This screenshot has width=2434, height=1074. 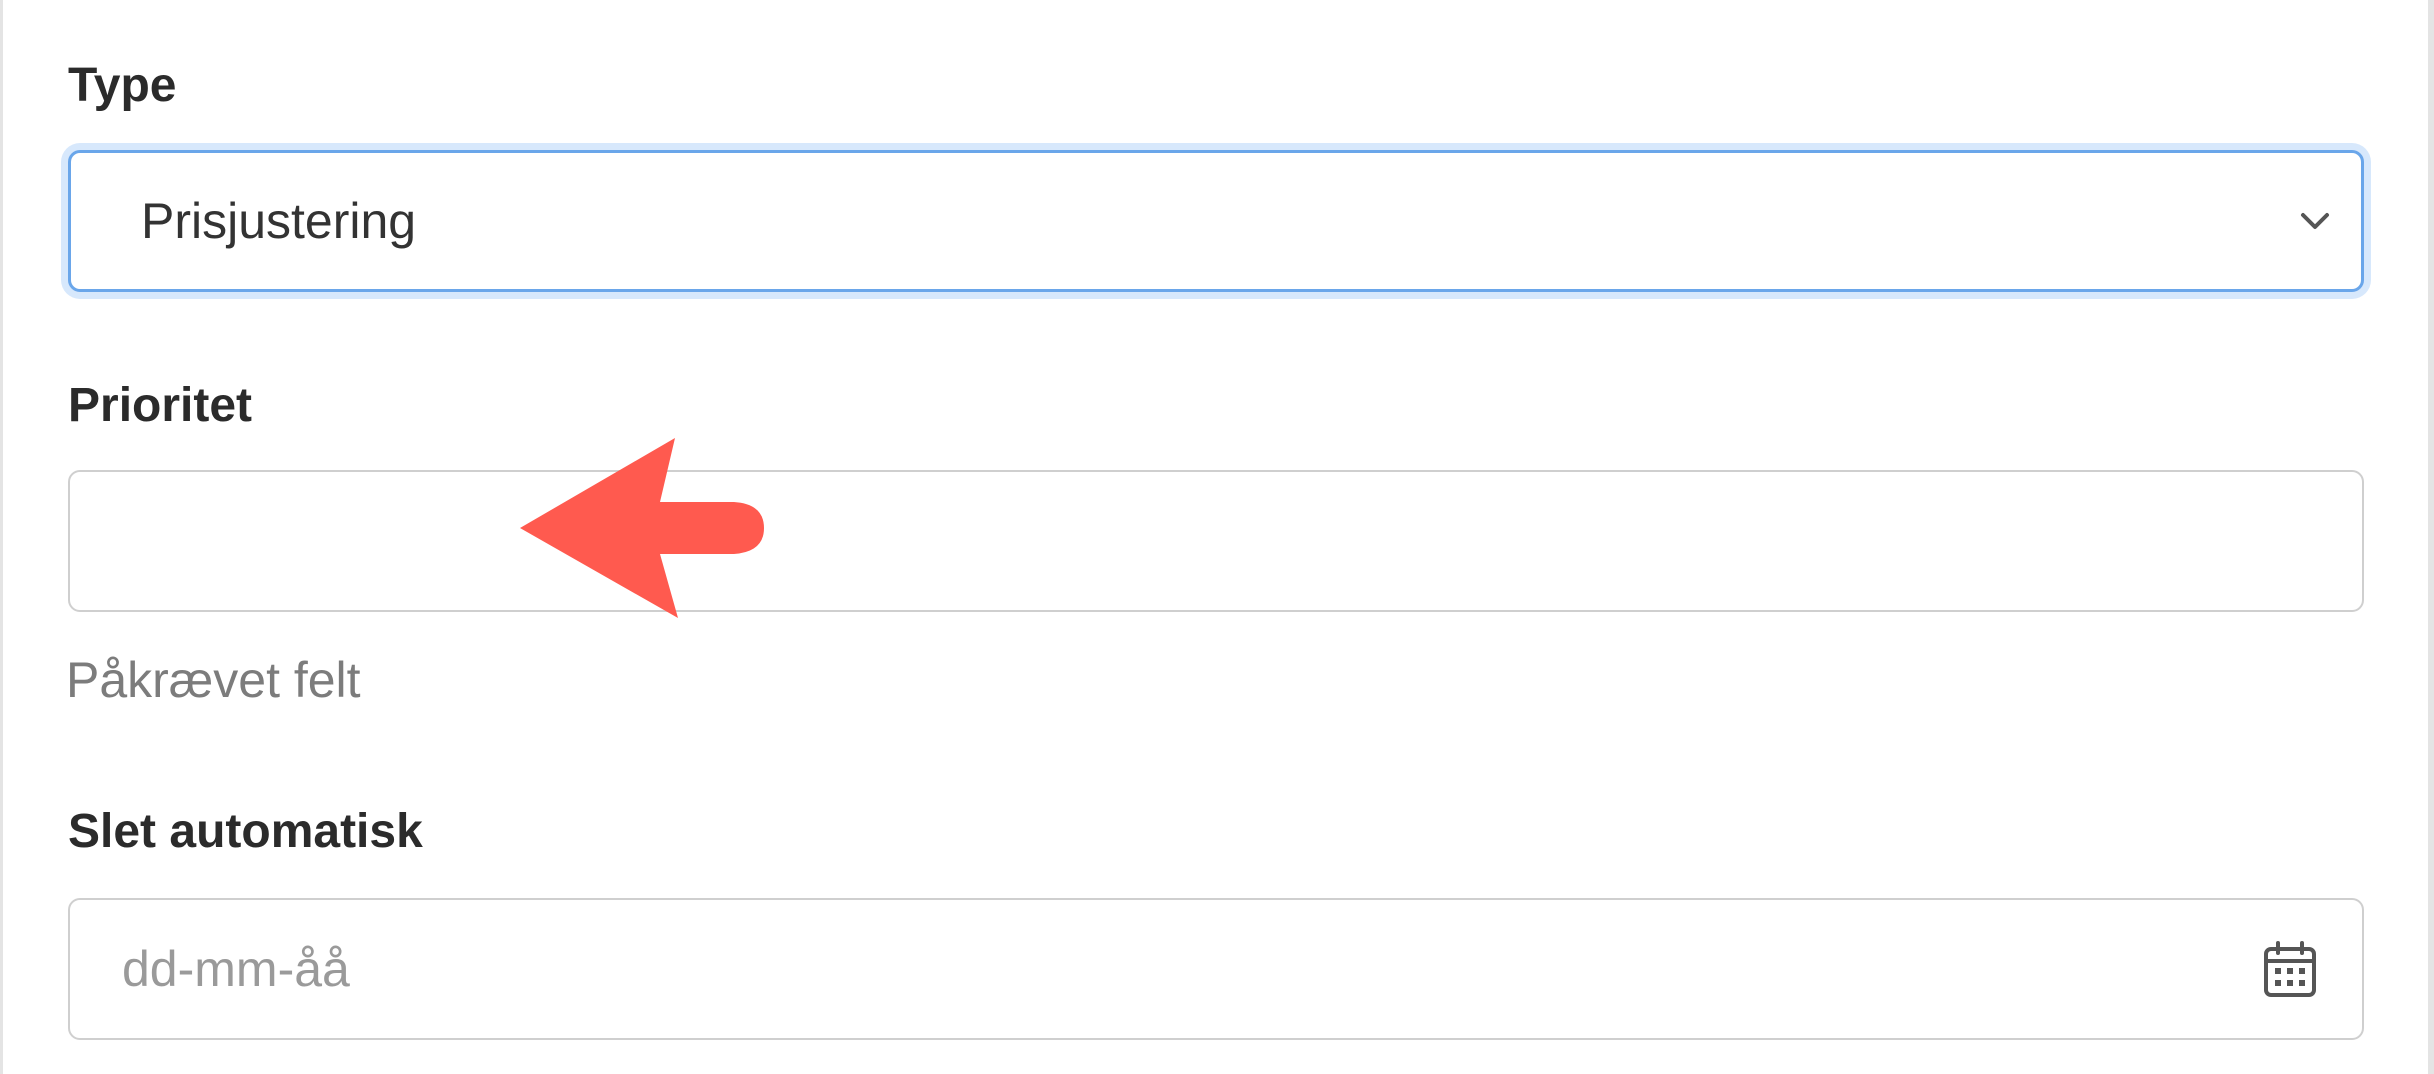 What do you see at coordinates (236, 969) in the screenshot?
I see `date-placeholder: dd-mm-åå` at bounding box center [236, 969].